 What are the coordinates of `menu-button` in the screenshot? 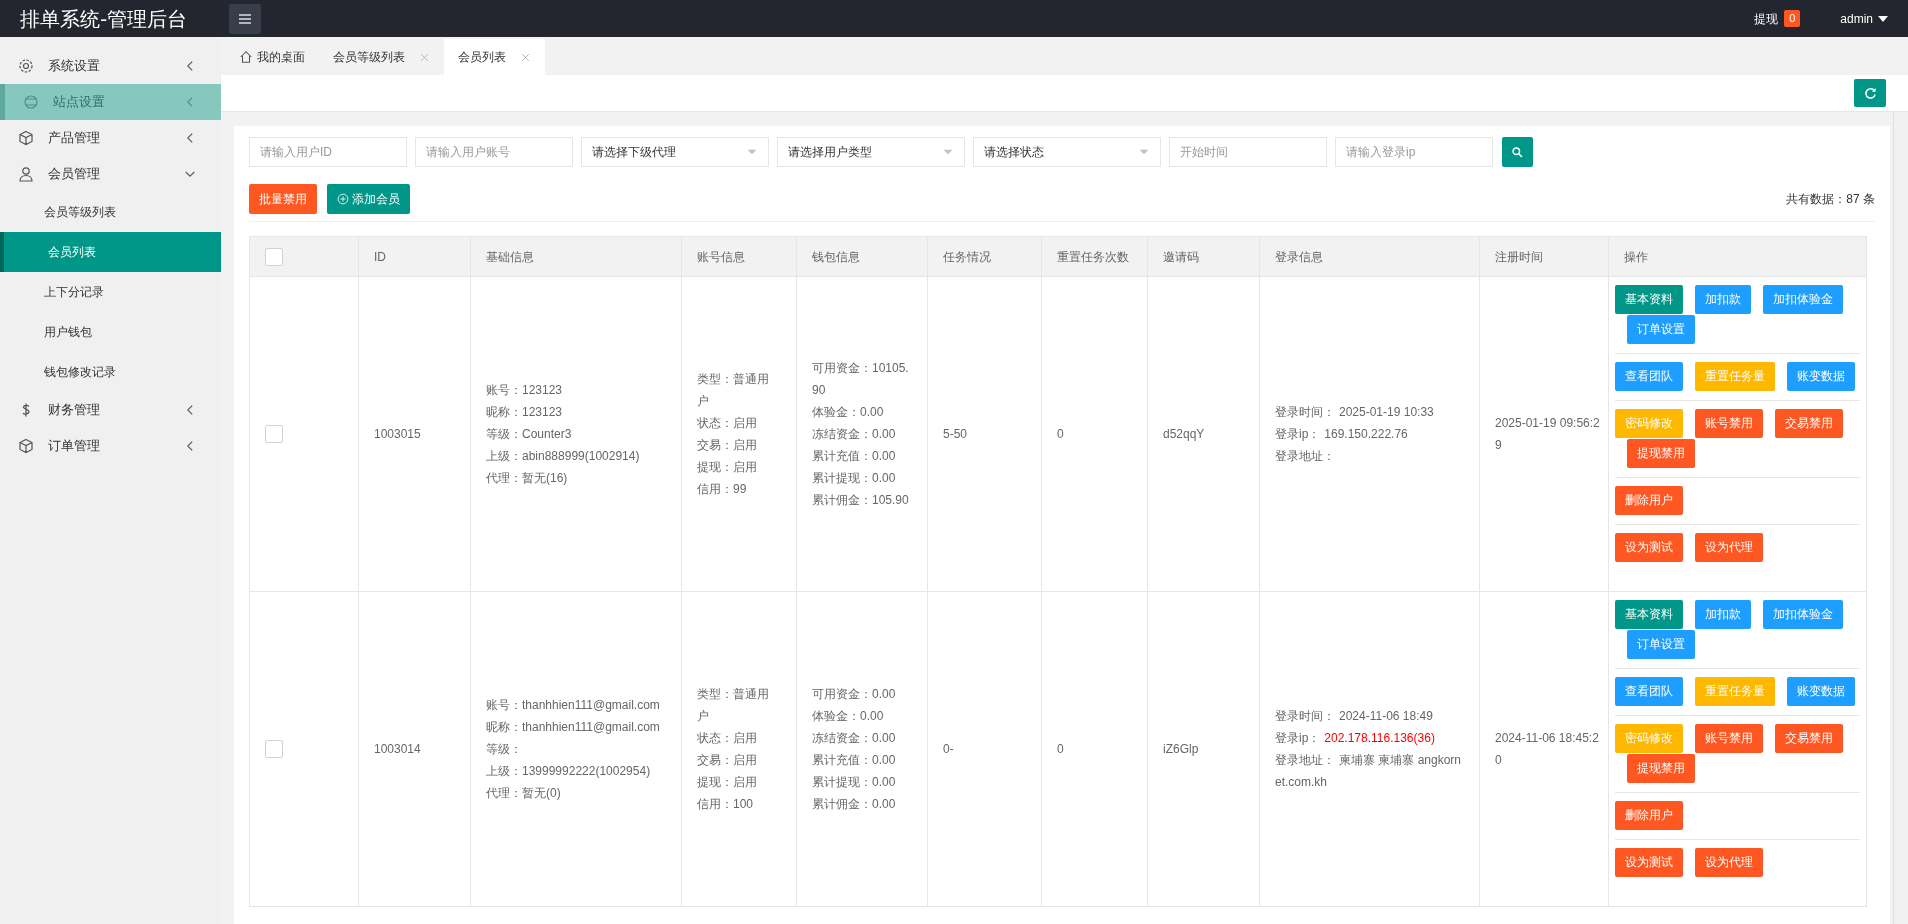 It's located at (245, 18).